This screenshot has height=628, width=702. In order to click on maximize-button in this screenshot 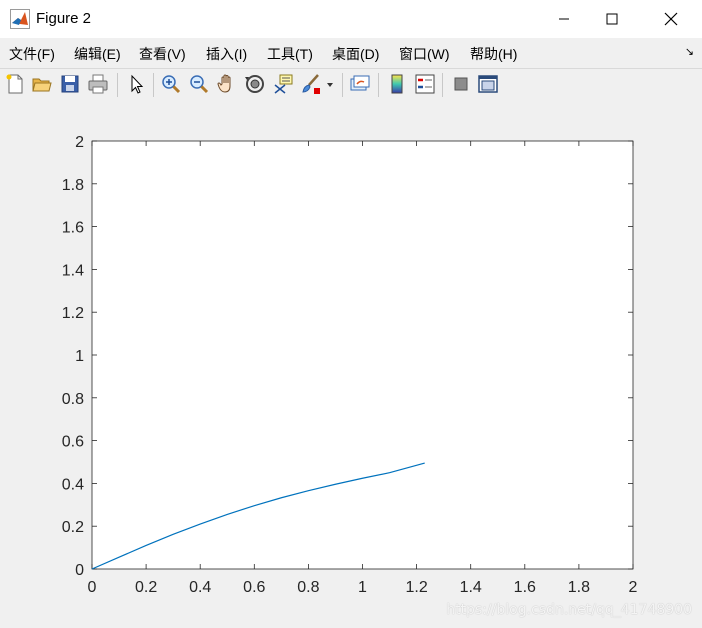, I will do `click(612, 19)`.